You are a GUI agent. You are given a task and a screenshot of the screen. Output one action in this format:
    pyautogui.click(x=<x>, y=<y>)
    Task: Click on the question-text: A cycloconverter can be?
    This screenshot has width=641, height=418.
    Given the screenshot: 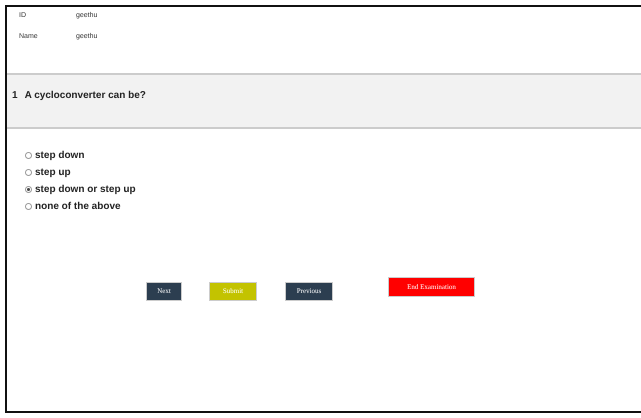 What is the action you would take?
    pyautogui.click(x=85, y=95)
    